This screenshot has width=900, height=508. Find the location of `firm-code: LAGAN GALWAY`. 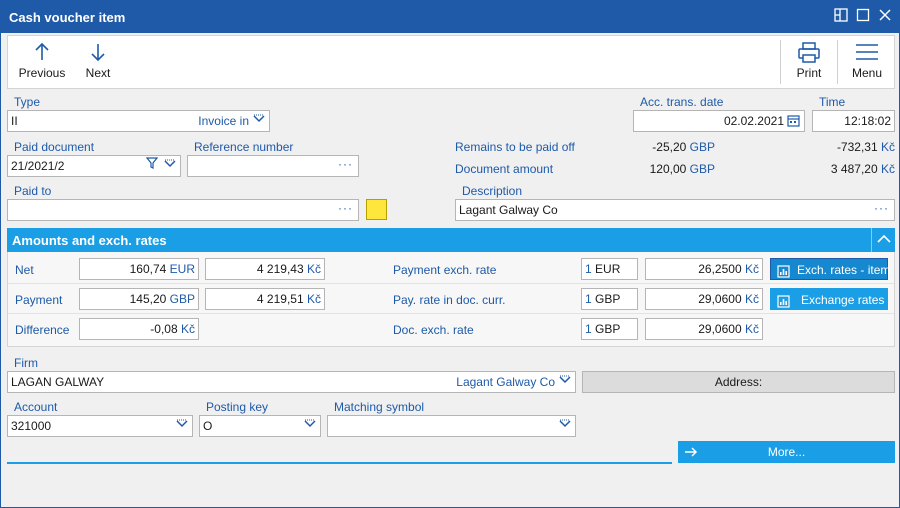

firm-code: LAGAN GALWAY is located at coordinates (58, 382).